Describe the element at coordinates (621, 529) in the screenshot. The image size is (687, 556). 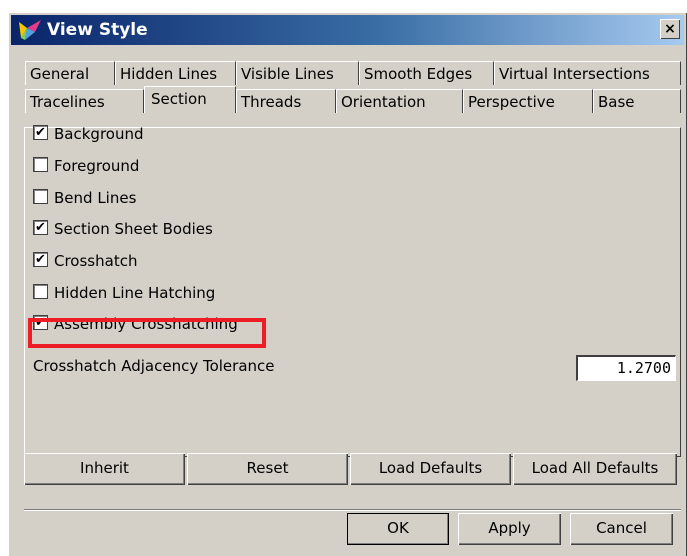
I see `cancel-button: Cancel` at that location.